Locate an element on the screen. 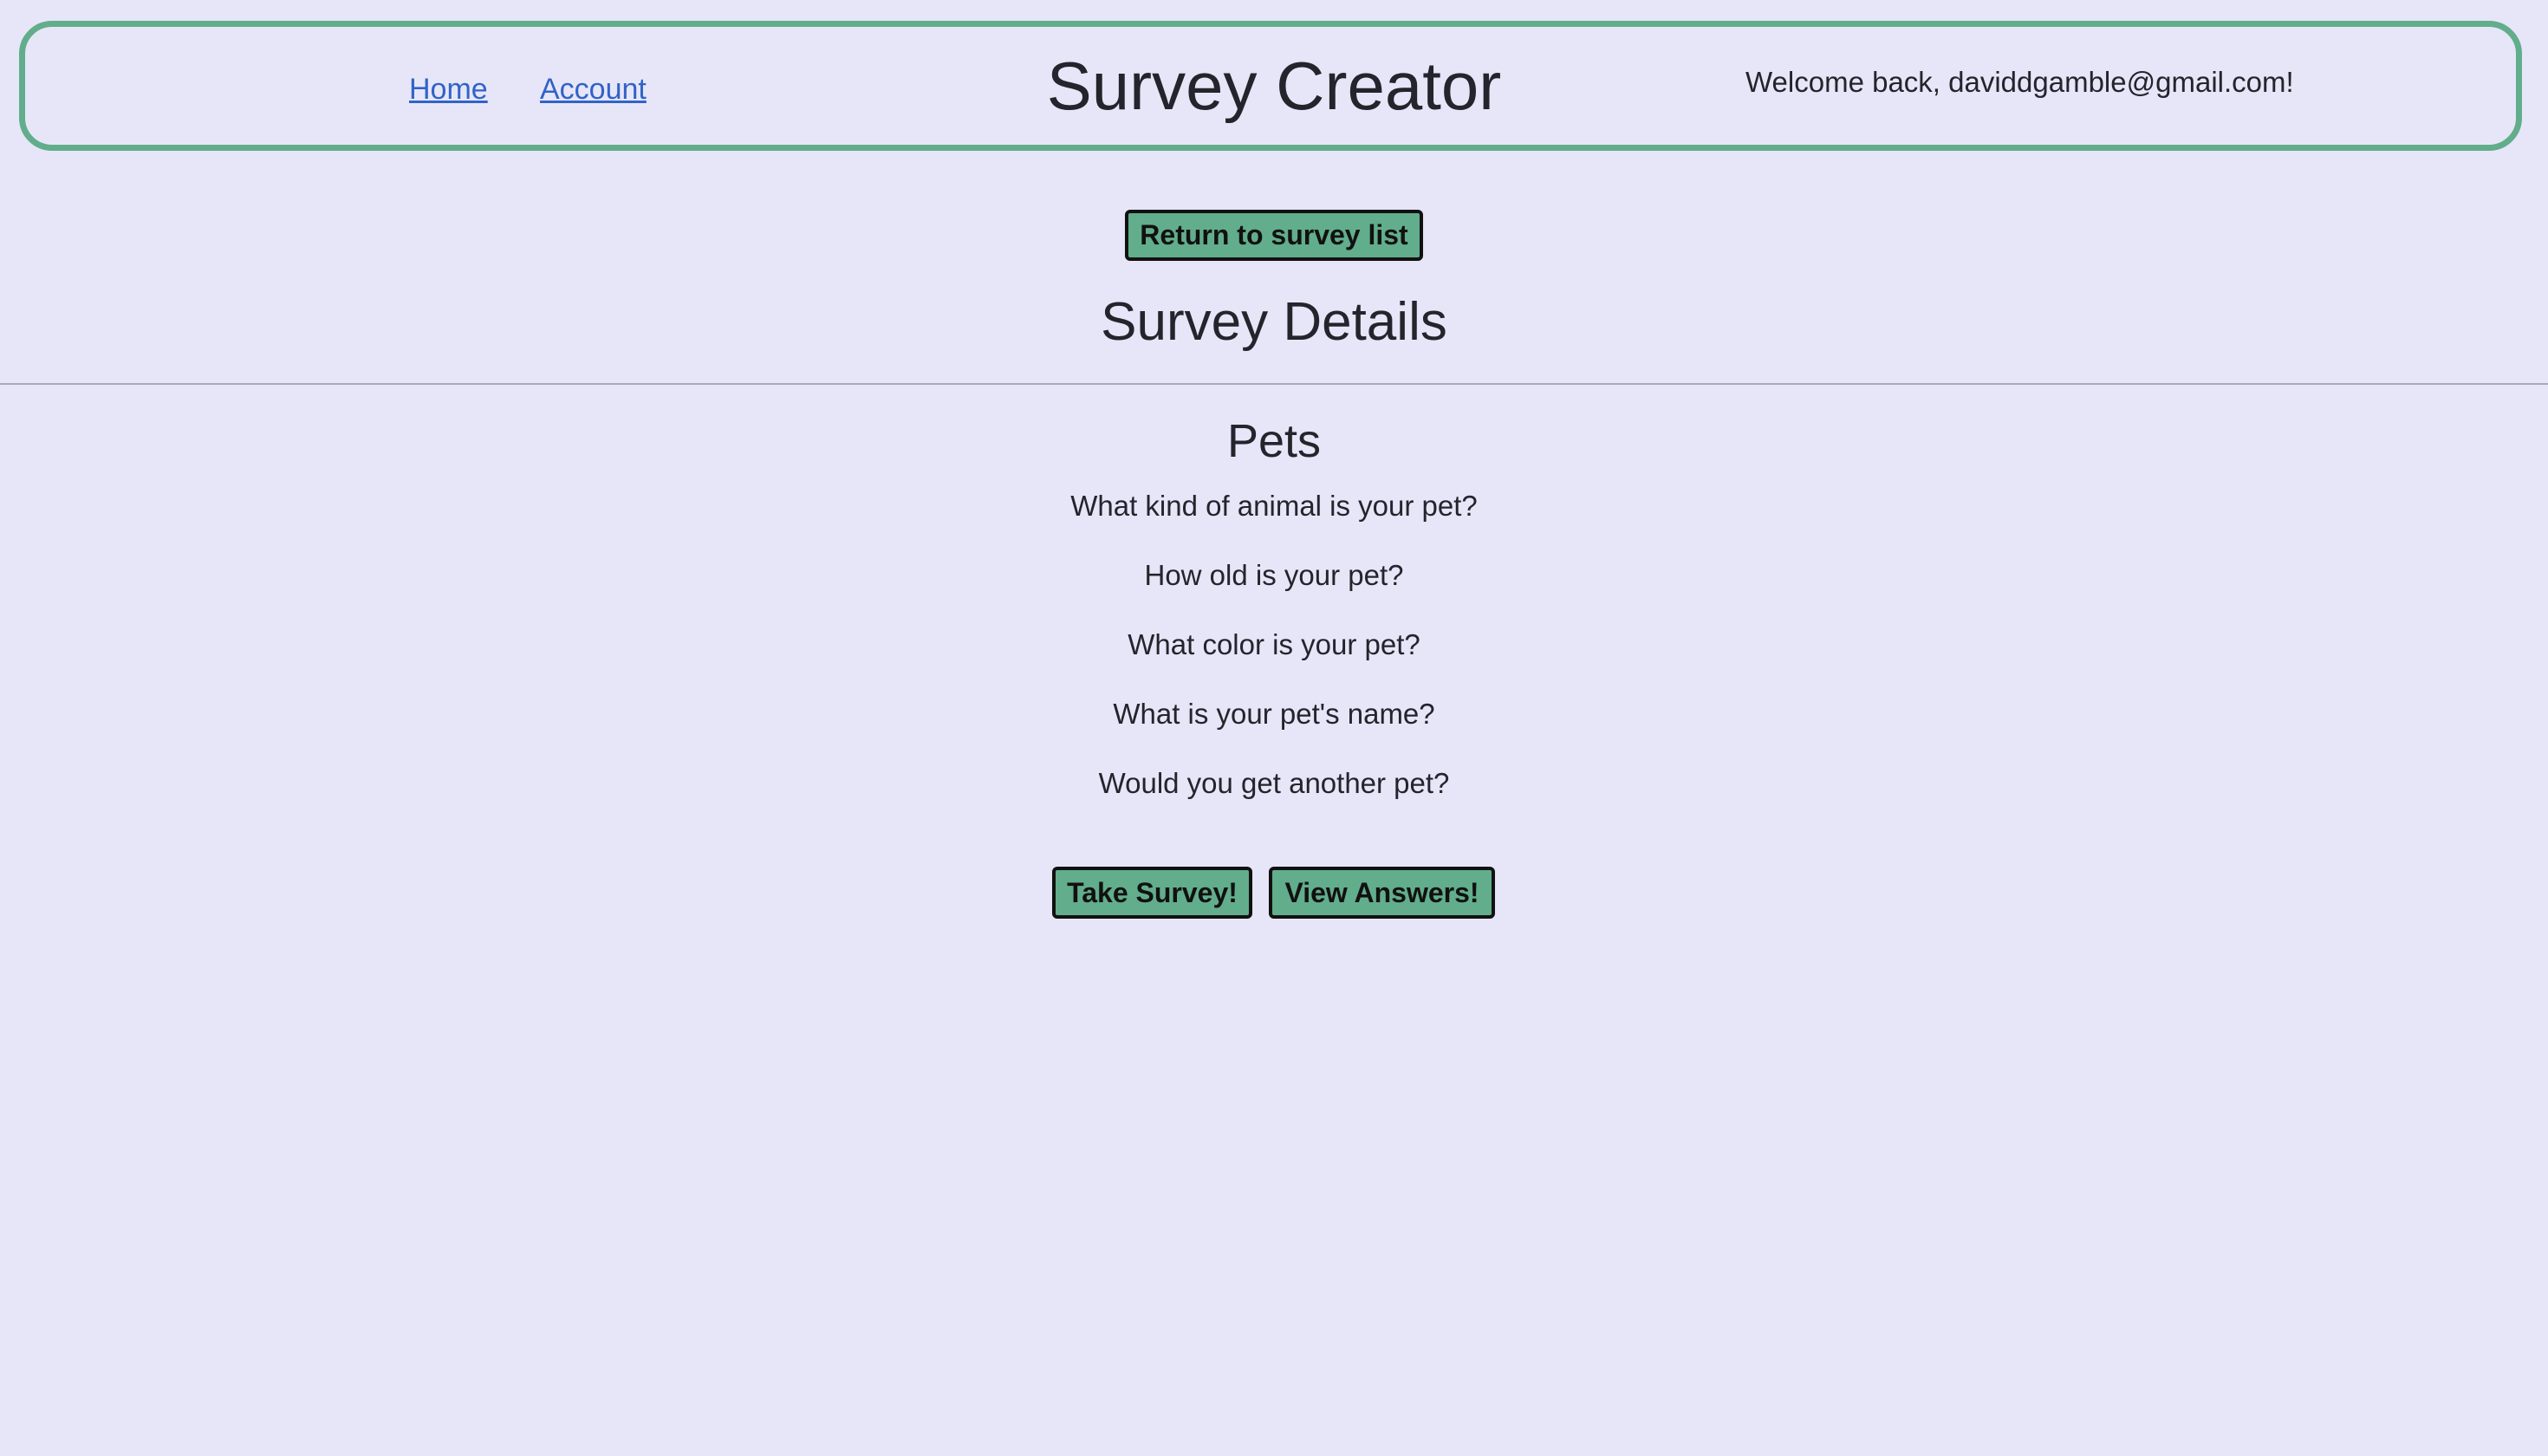 This screenshot has width=2548, height=1456. page-title: Survey Details is located at coordinates (1274, 322).